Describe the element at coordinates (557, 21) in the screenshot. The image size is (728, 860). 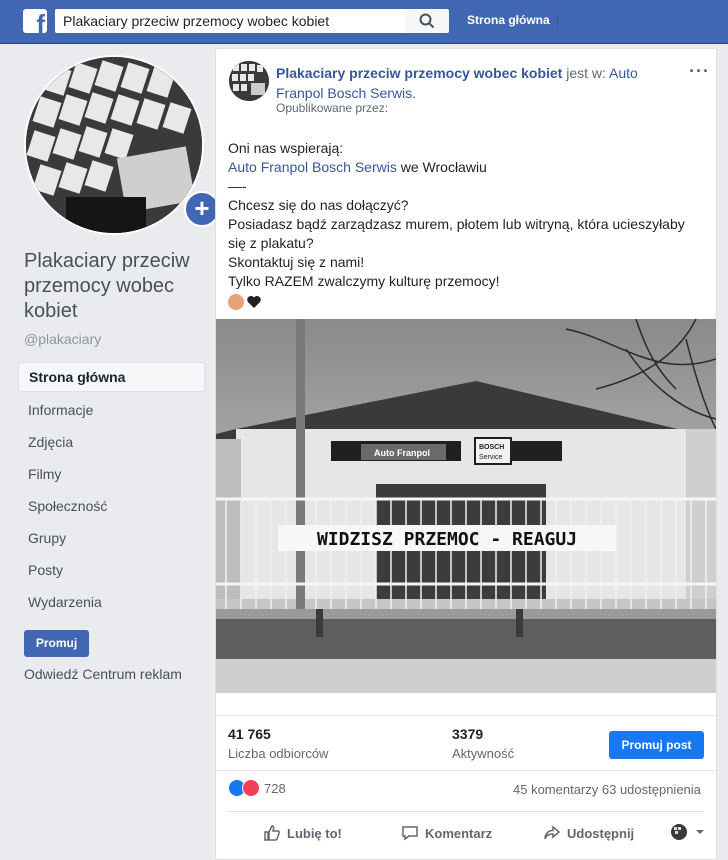
I see `nav-divider` at that location.